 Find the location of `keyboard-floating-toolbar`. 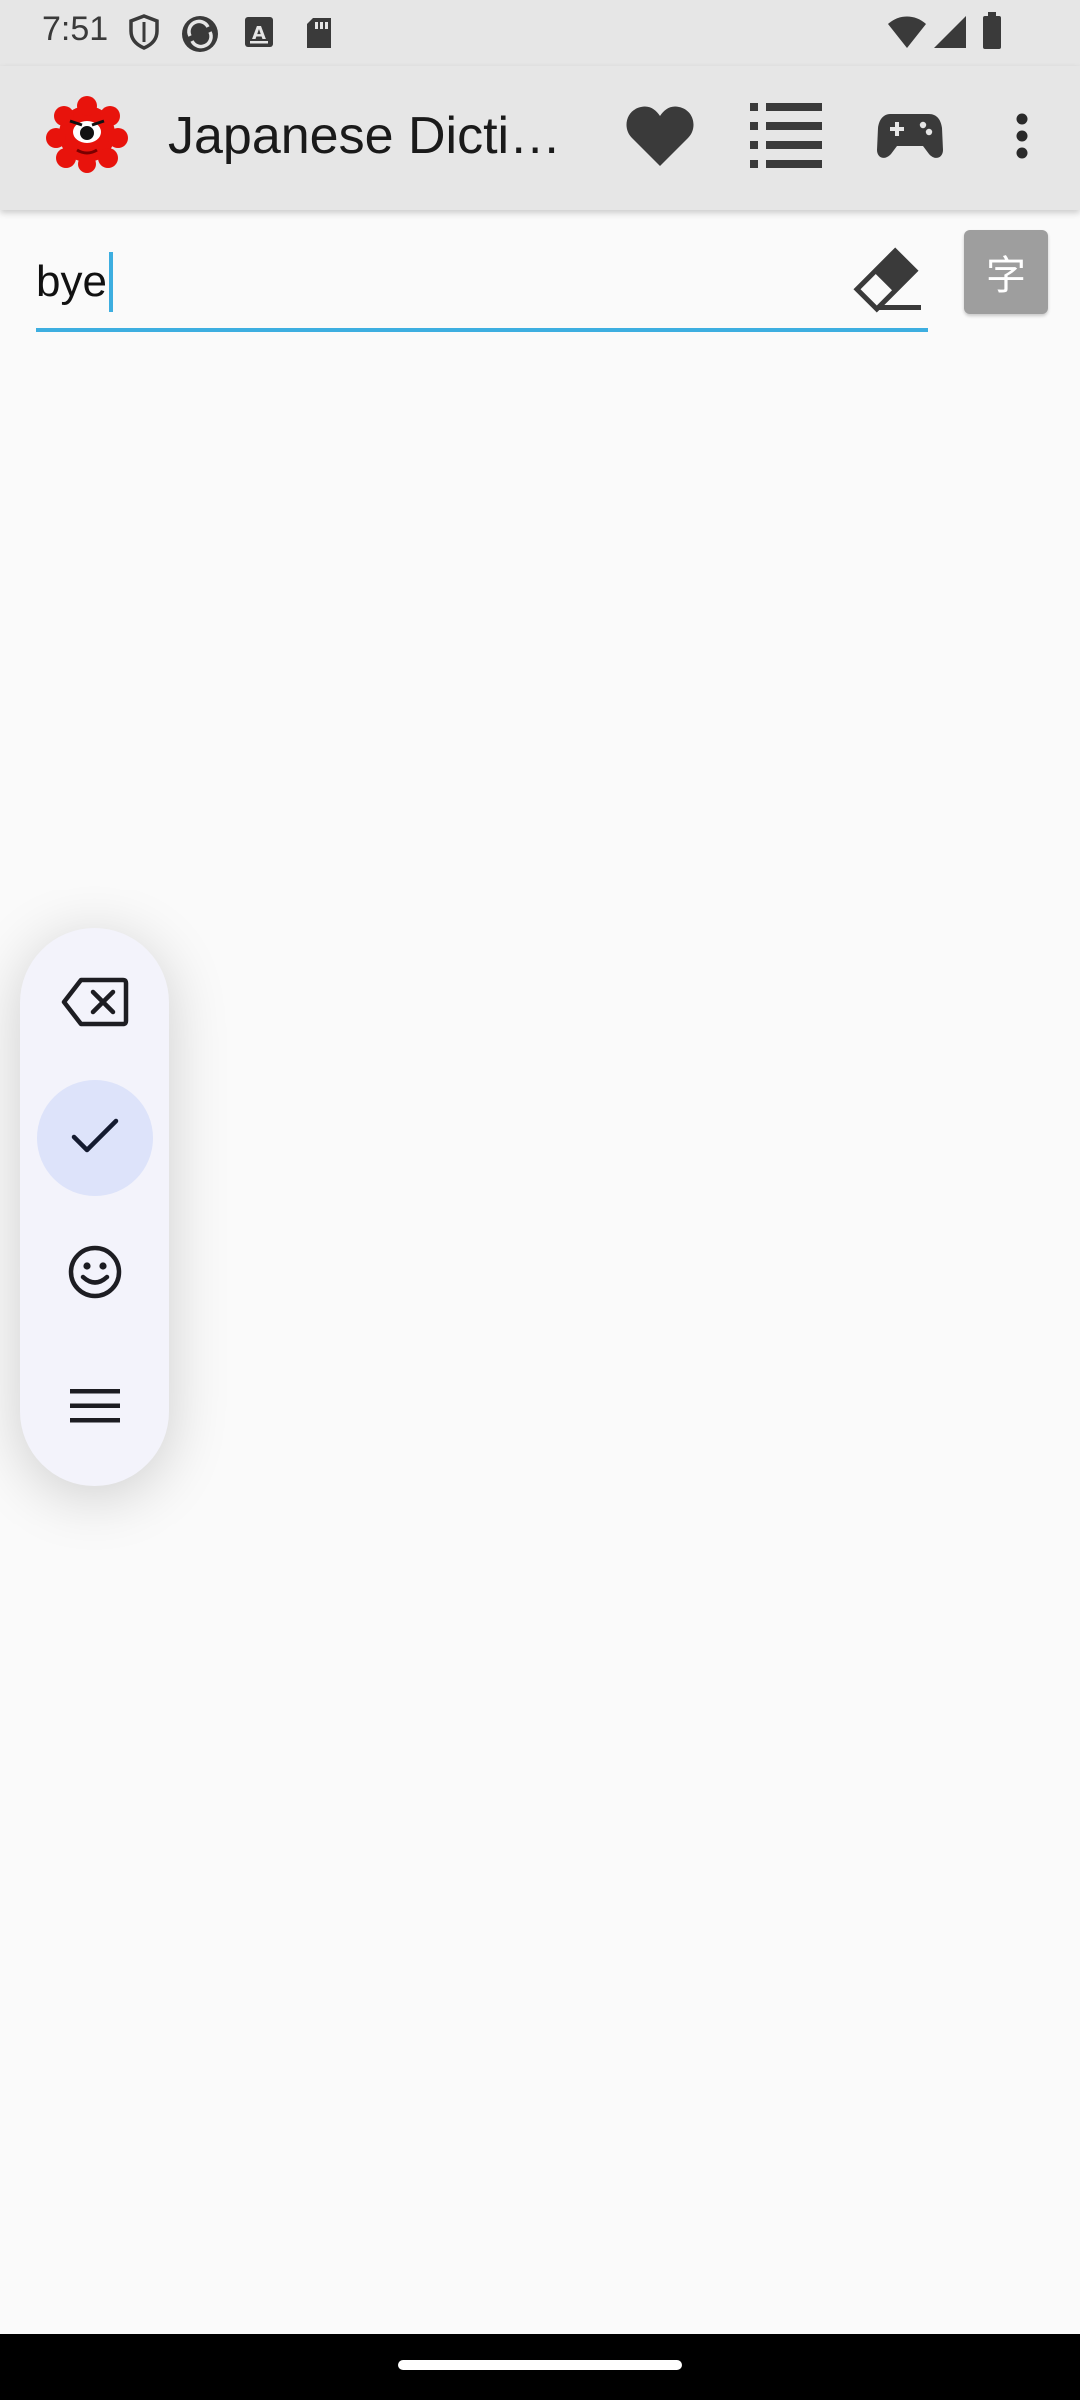

keyboard-floating-toolbar is located at coordinates (94, 1207).